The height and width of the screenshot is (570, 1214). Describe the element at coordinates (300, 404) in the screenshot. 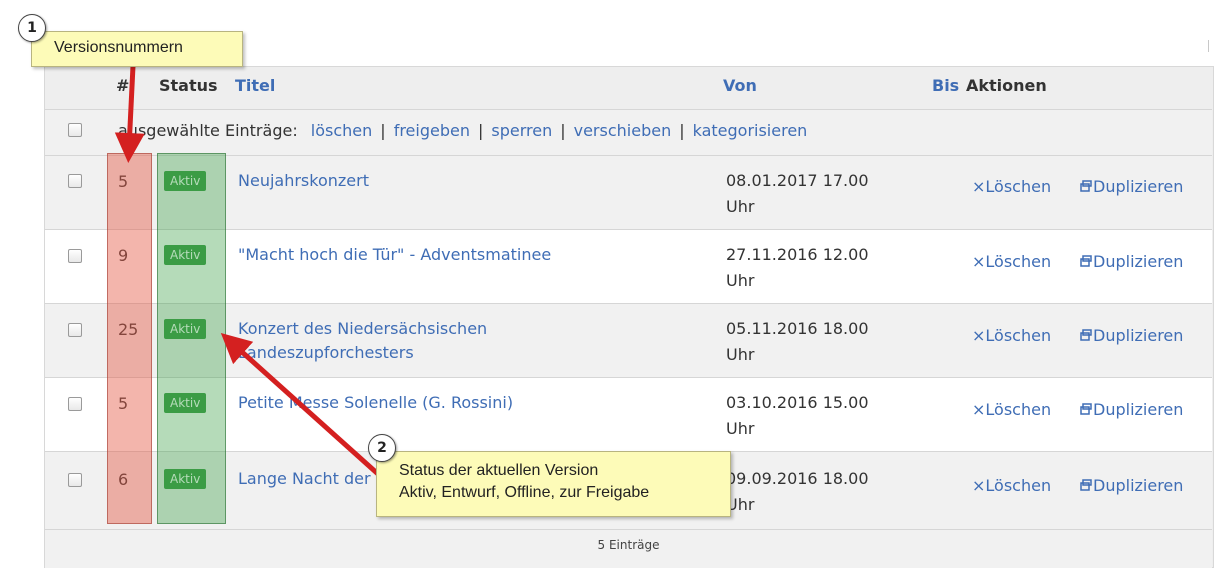

I see `arrow-to-status` at that location.